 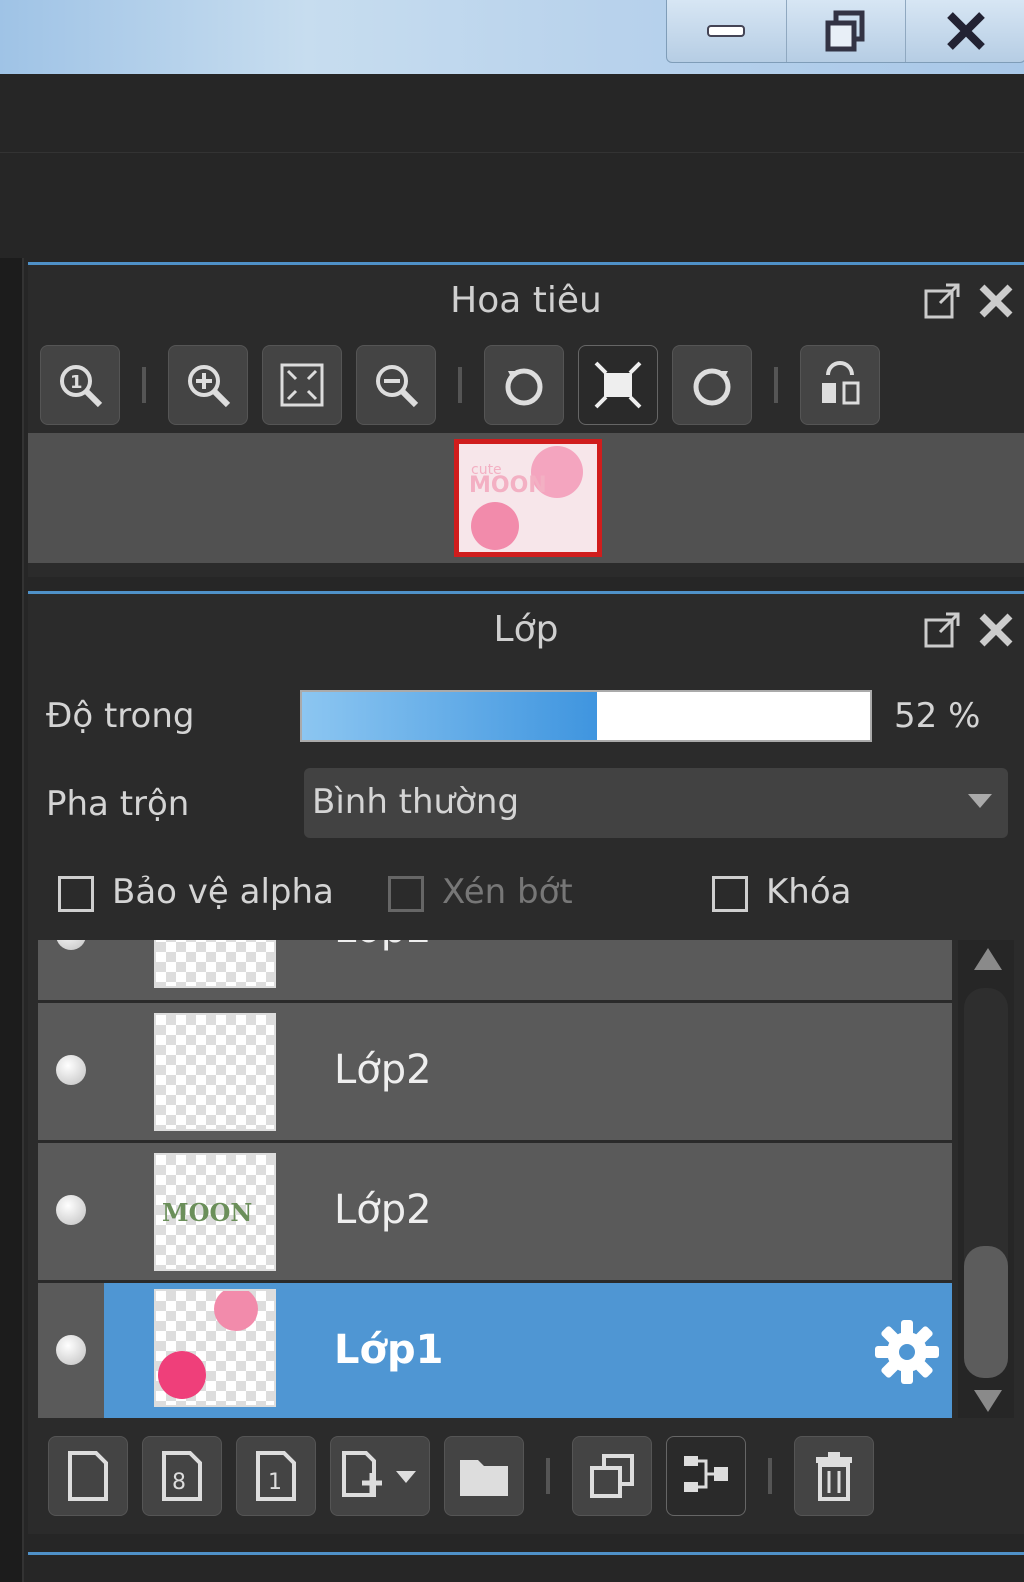 I want to click on layer-row: MOON Lớp2, so click(x=495, y=1213).